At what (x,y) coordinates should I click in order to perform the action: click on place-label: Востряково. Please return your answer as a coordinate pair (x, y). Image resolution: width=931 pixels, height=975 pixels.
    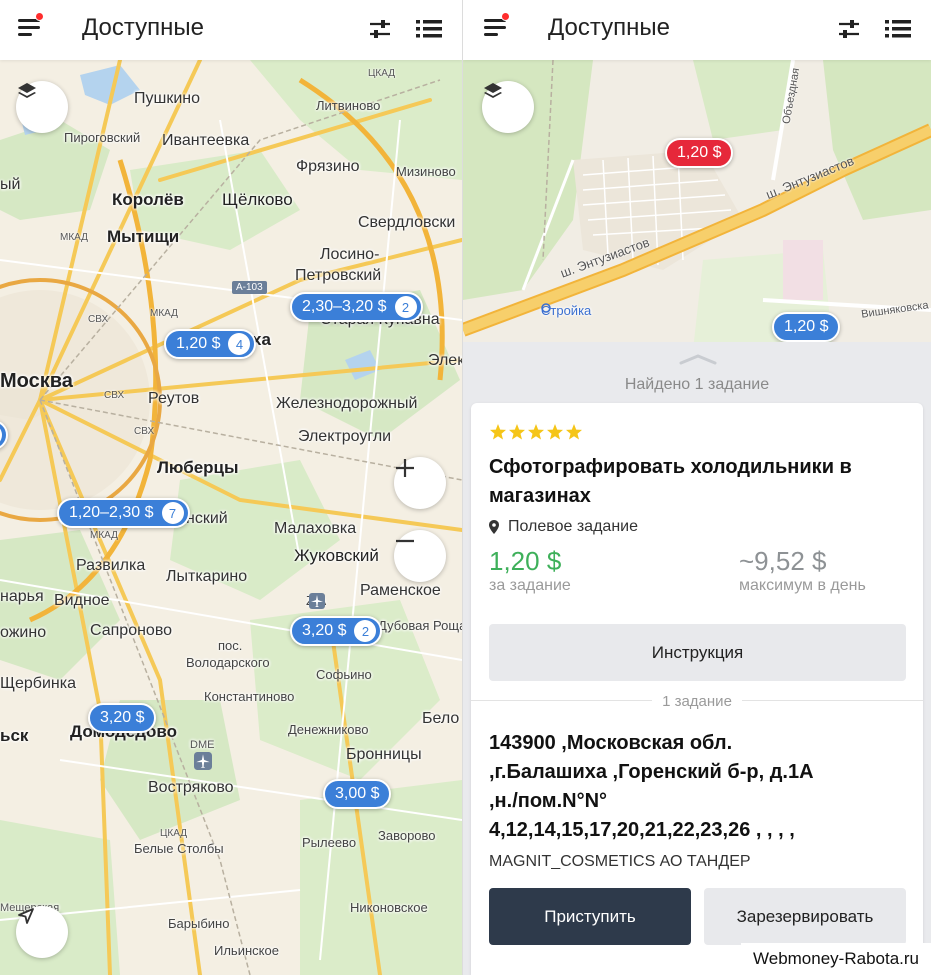
    Looking at the image, I should click on (191, 787).